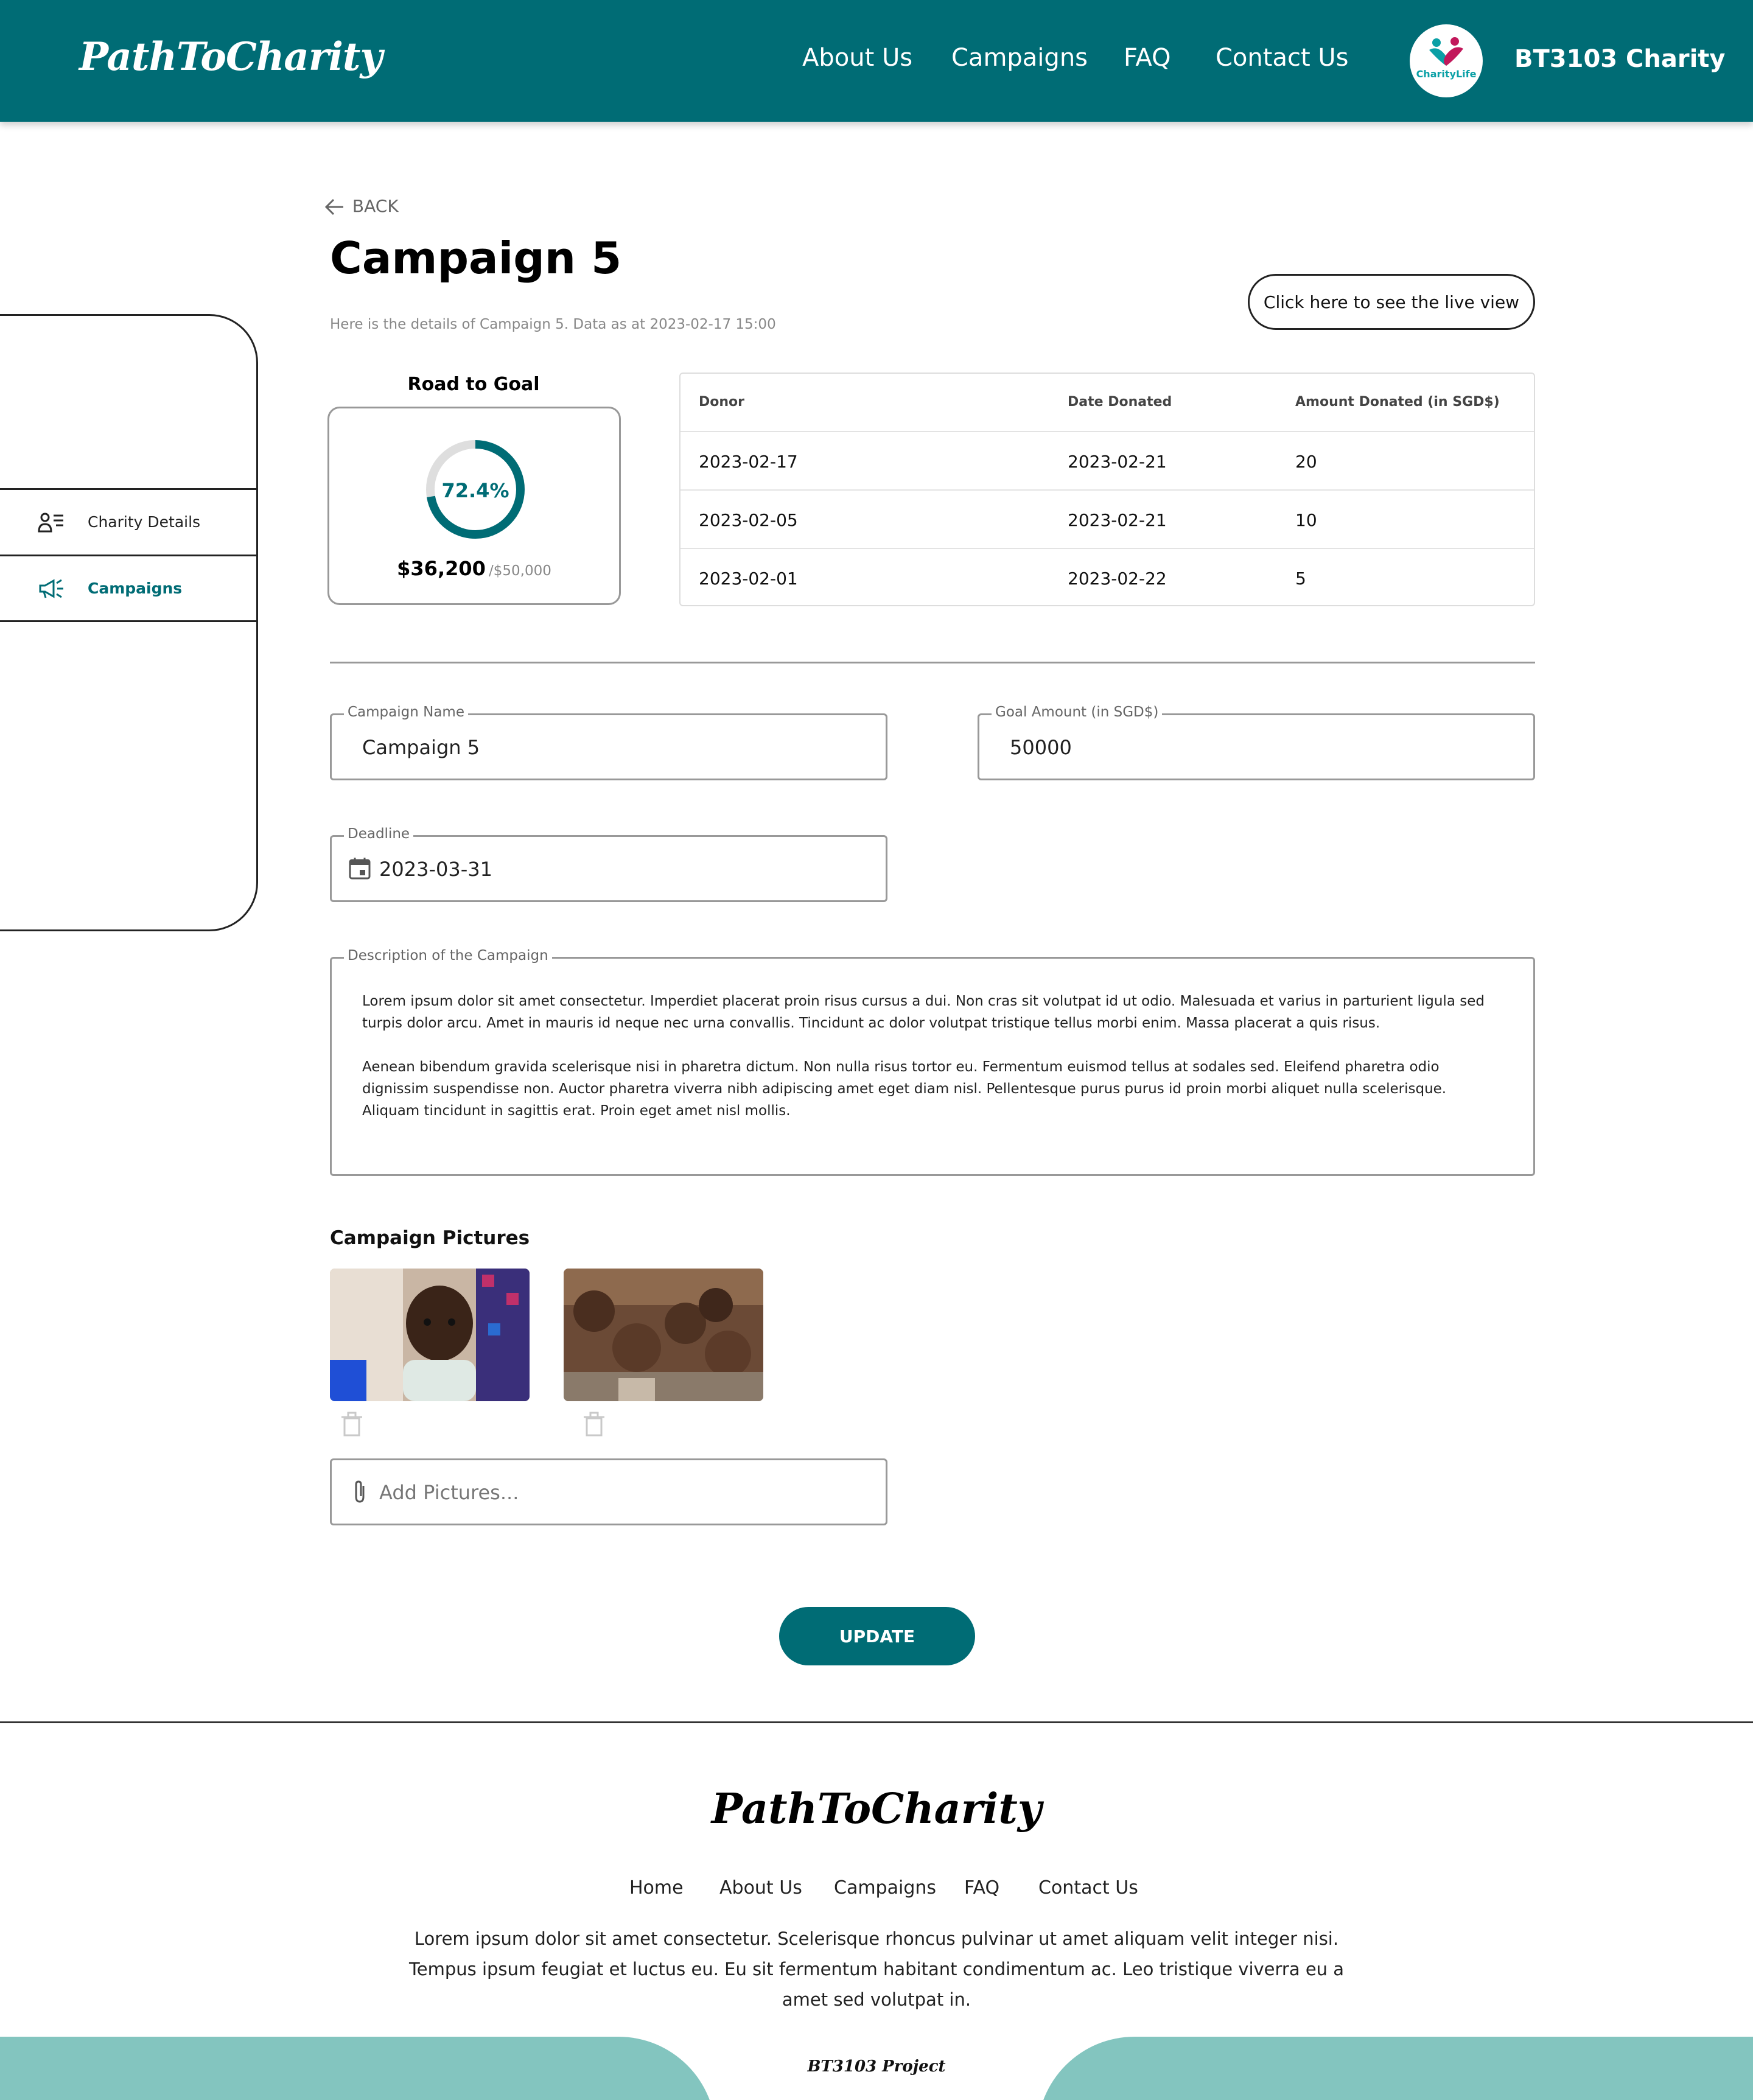  What do you see at coordinates (1256, 742) in the screenshot?
I see `goal-amount-field: Goal Amount (in SGD$) 50000` at bounding box center [1256, 742].